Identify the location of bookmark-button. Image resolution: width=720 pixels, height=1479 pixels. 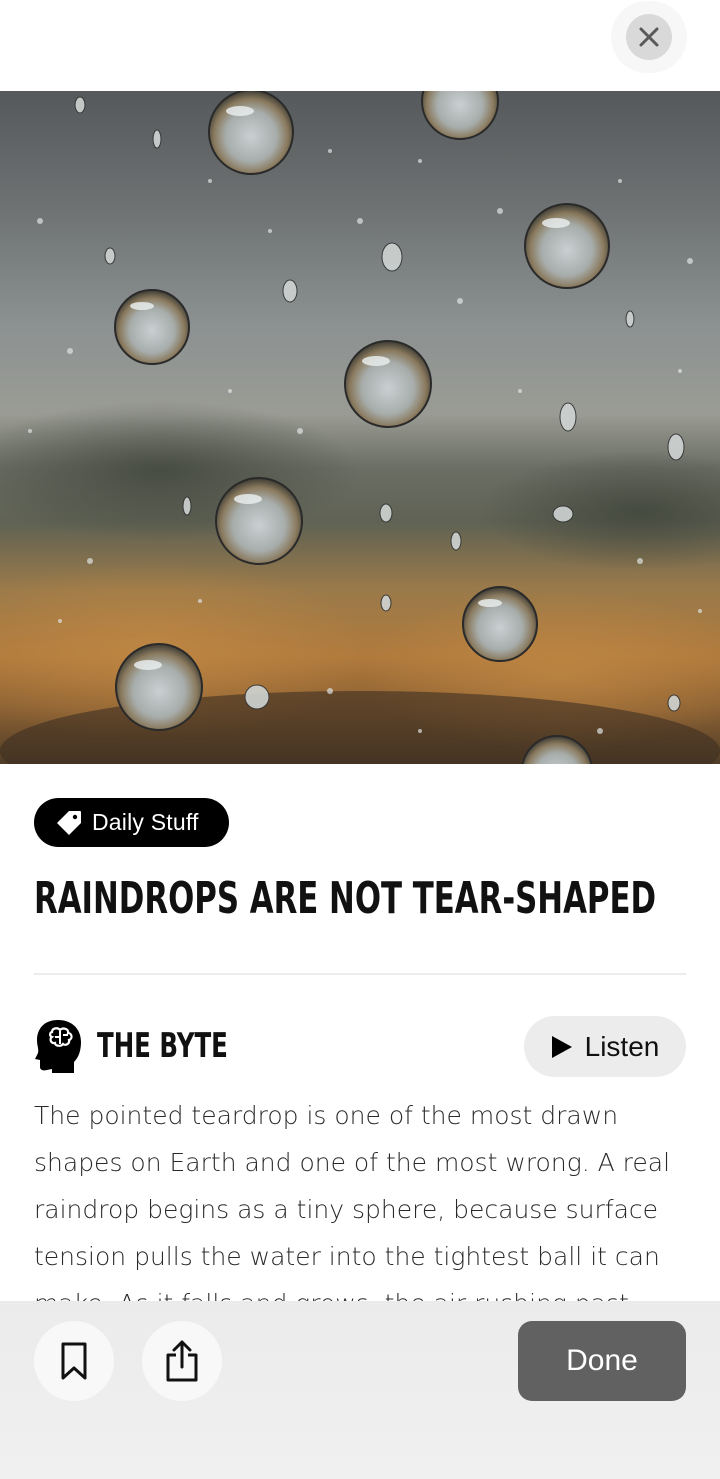
(74, 1361).